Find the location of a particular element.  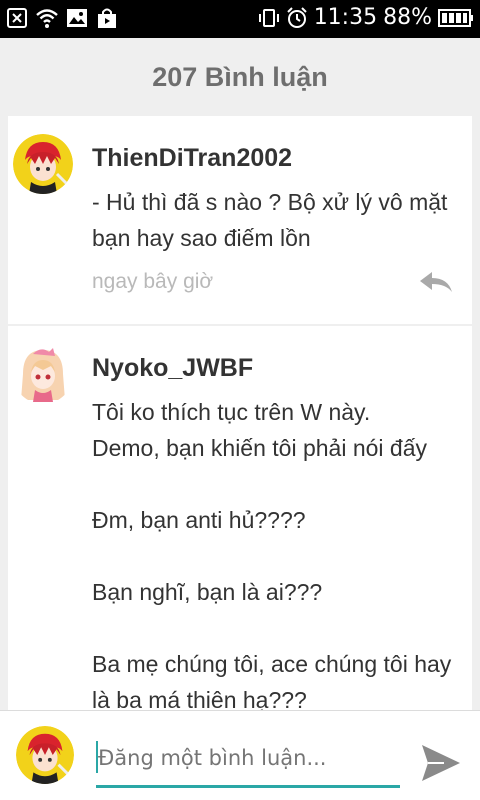

text-cursor is located at coordinates (97, 757).